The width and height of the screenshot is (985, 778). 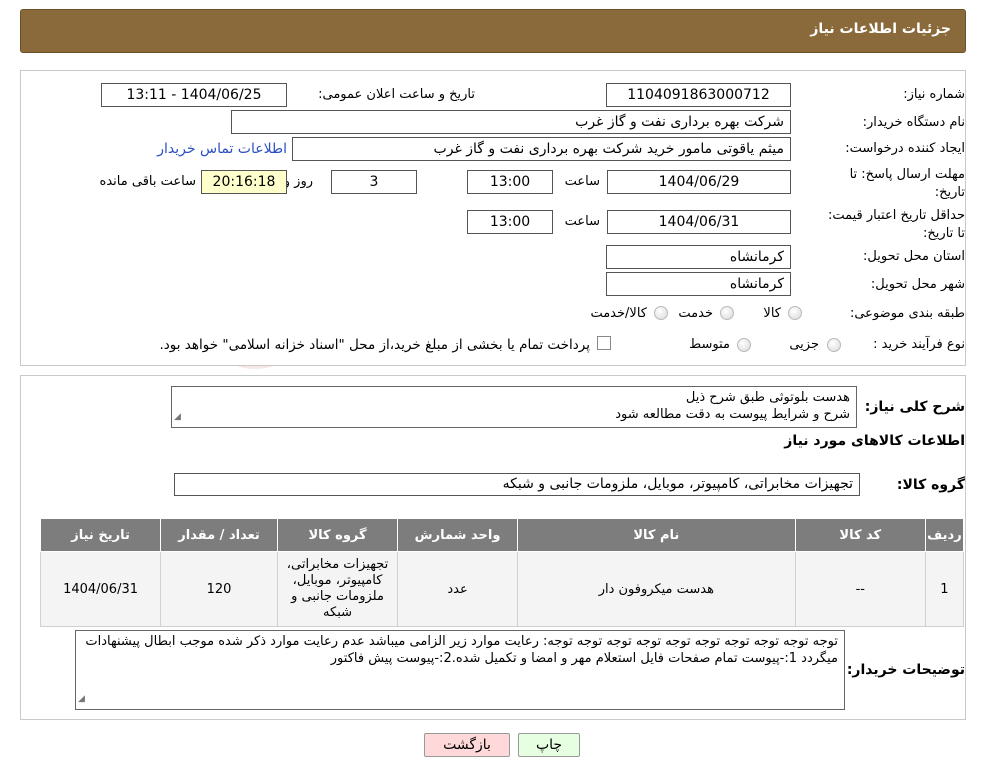 What do you see at coordinates (604, 343) in the screenshot?
I see `treasury-checkbox` at bounding box center [604, 343].